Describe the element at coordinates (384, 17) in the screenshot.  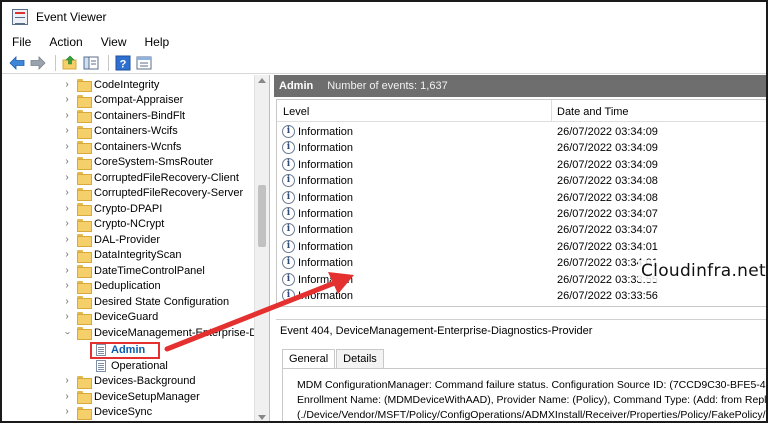
I see `title-bar: Event Viewer` at that location.